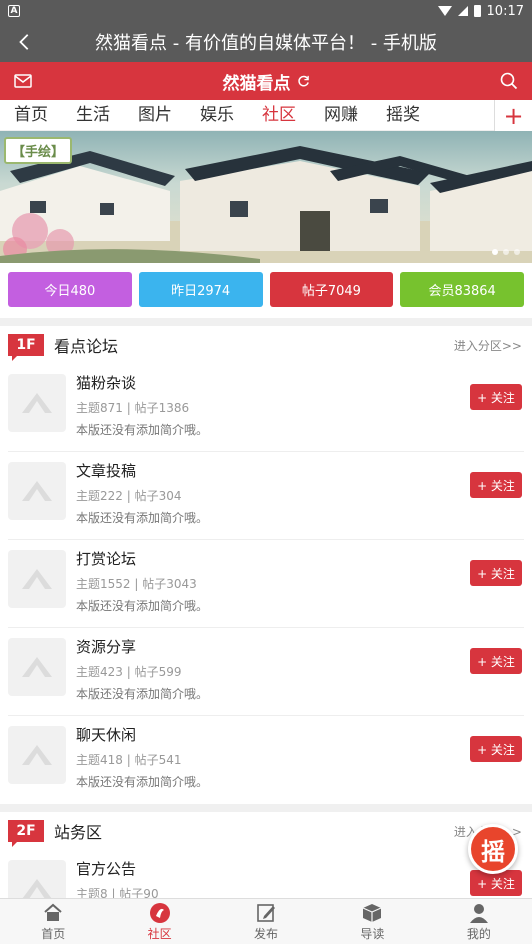 This screenshot has width=532, height=944. I want to click on stat-posts: 帖子7049, so click(331, 289).